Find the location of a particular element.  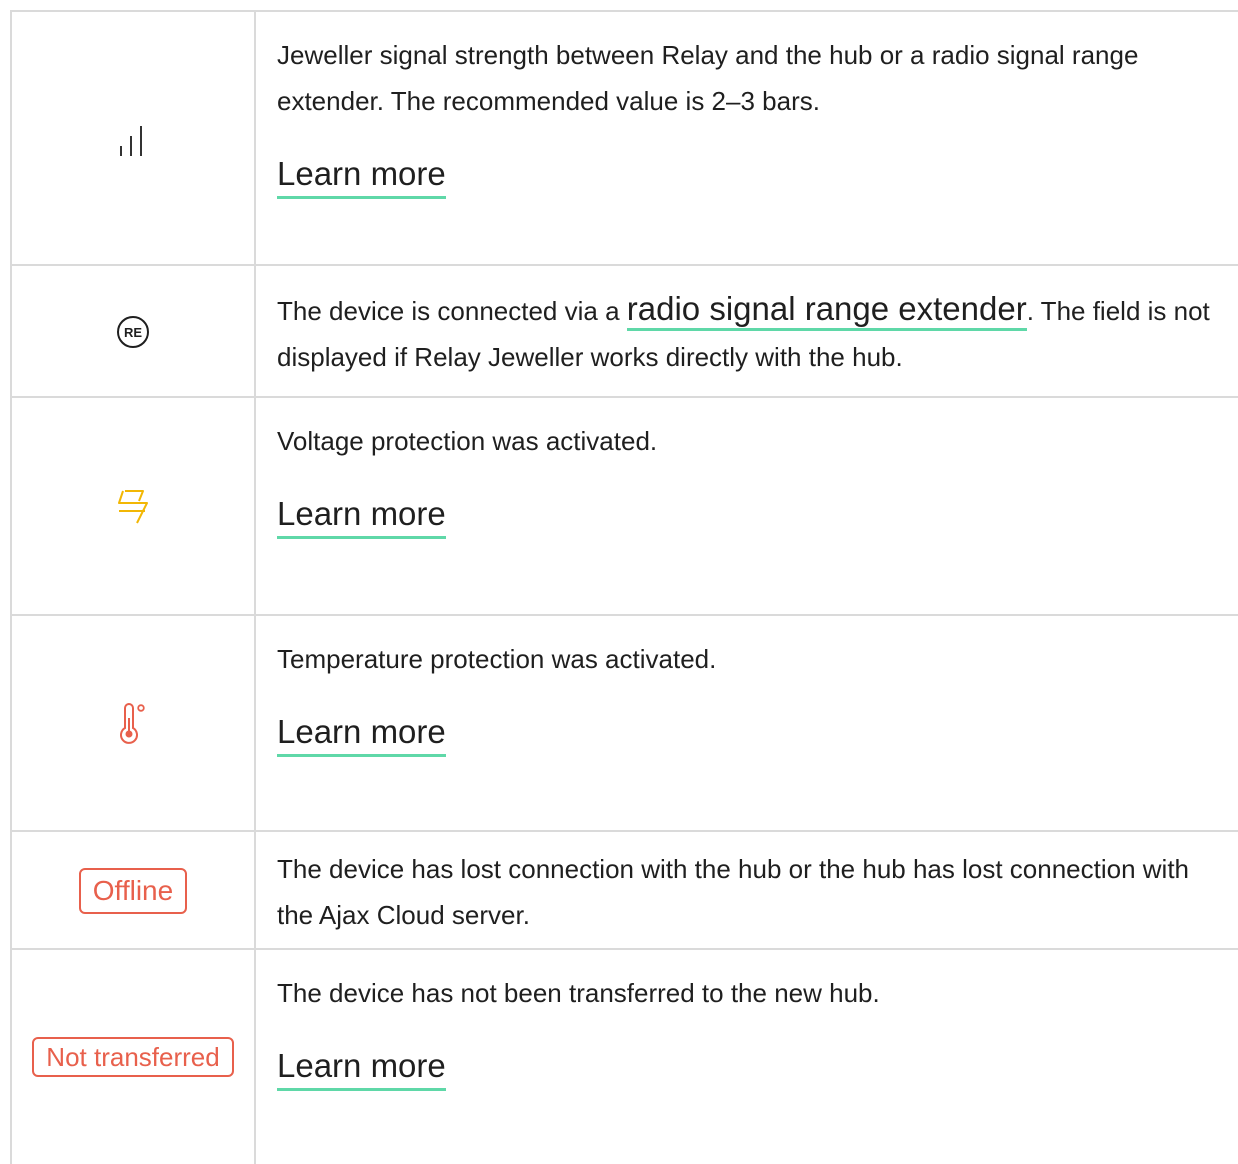

description-text-part: The device is connected via a is located at coordinates (452, 311).